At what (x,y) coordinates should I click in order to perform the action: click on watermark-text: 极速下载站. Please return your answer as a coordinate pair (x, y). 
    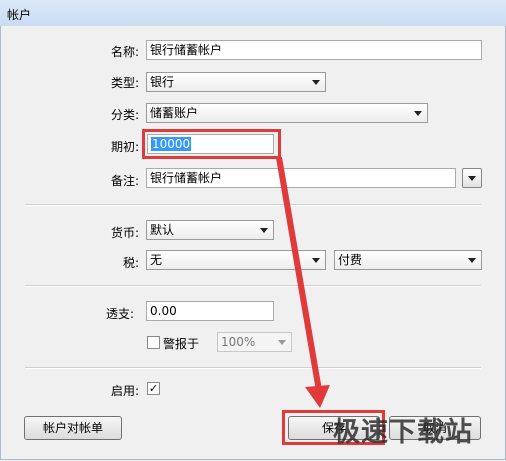
    Looking at the image, I should click on (403, 432).